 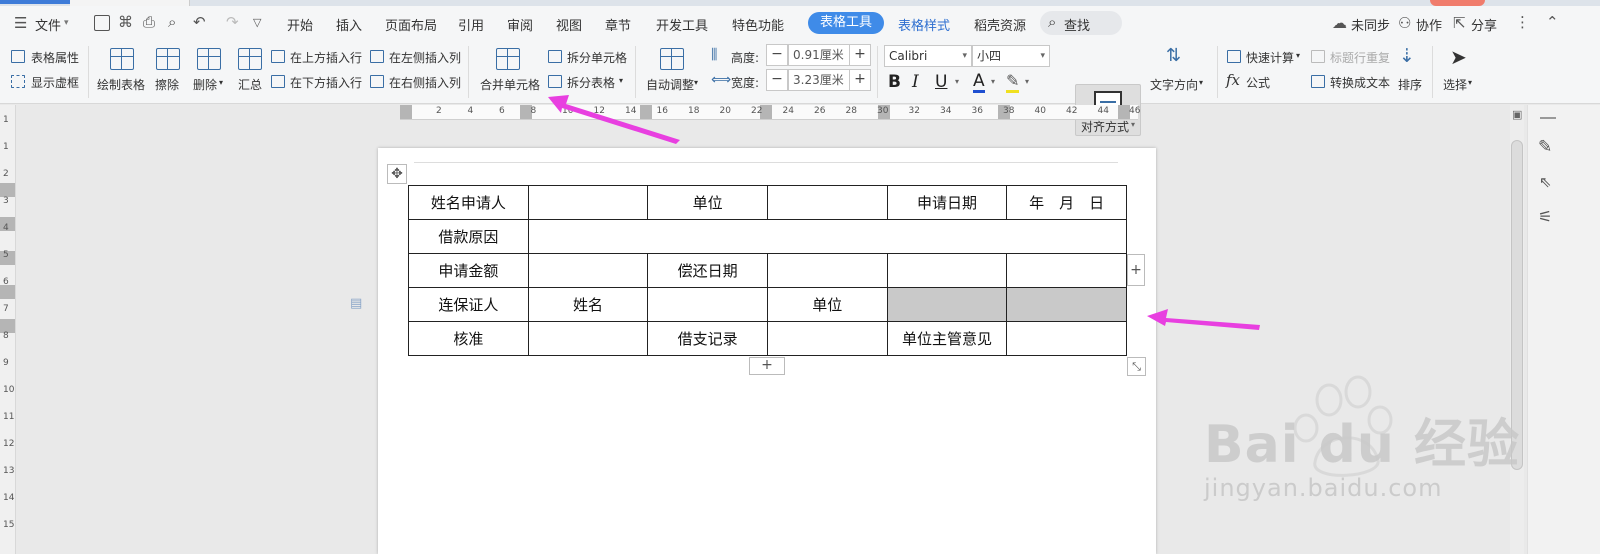 I want to click on table-cell: 借款原因, so click(x=468, y=236).